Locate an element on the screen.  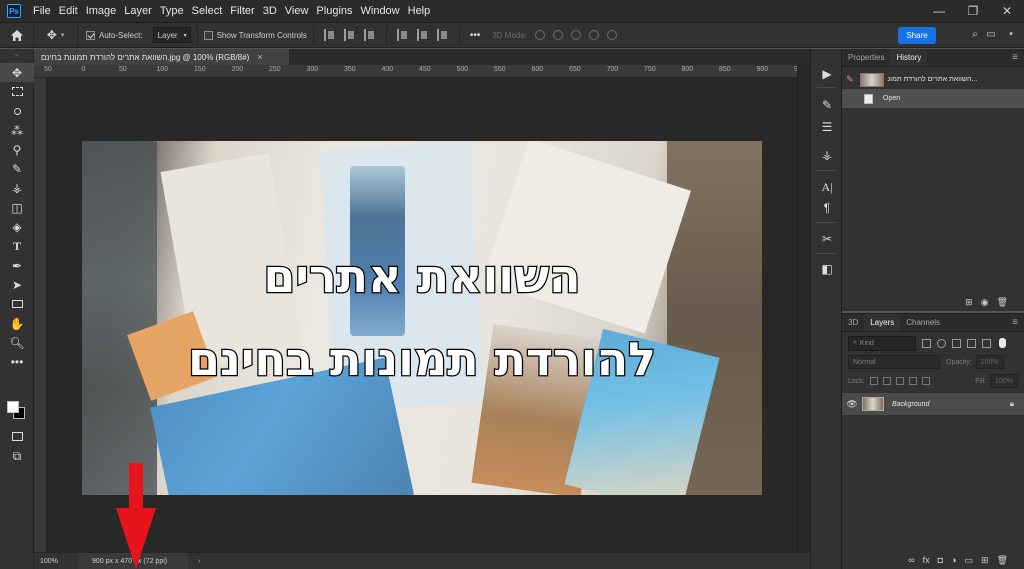
screen-mode-button: ⧉ is located at coordinates (17, 456).